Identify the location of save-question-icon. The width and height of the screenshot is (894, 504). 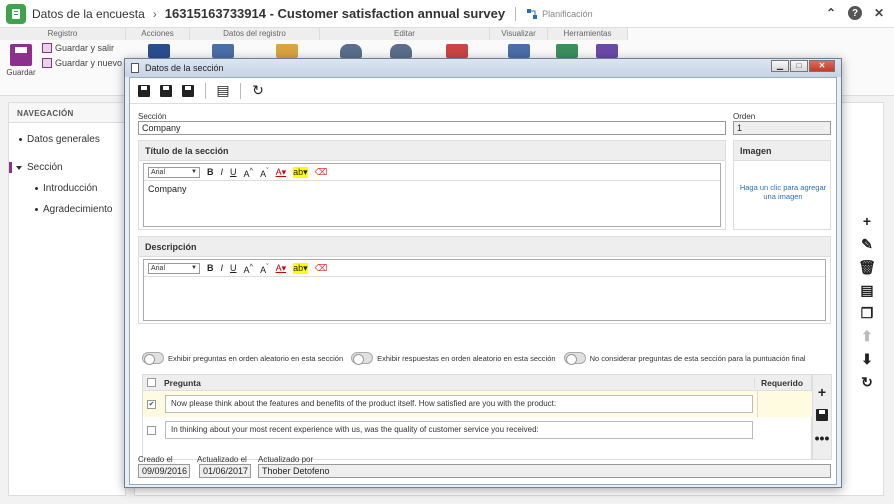
(822, 415).